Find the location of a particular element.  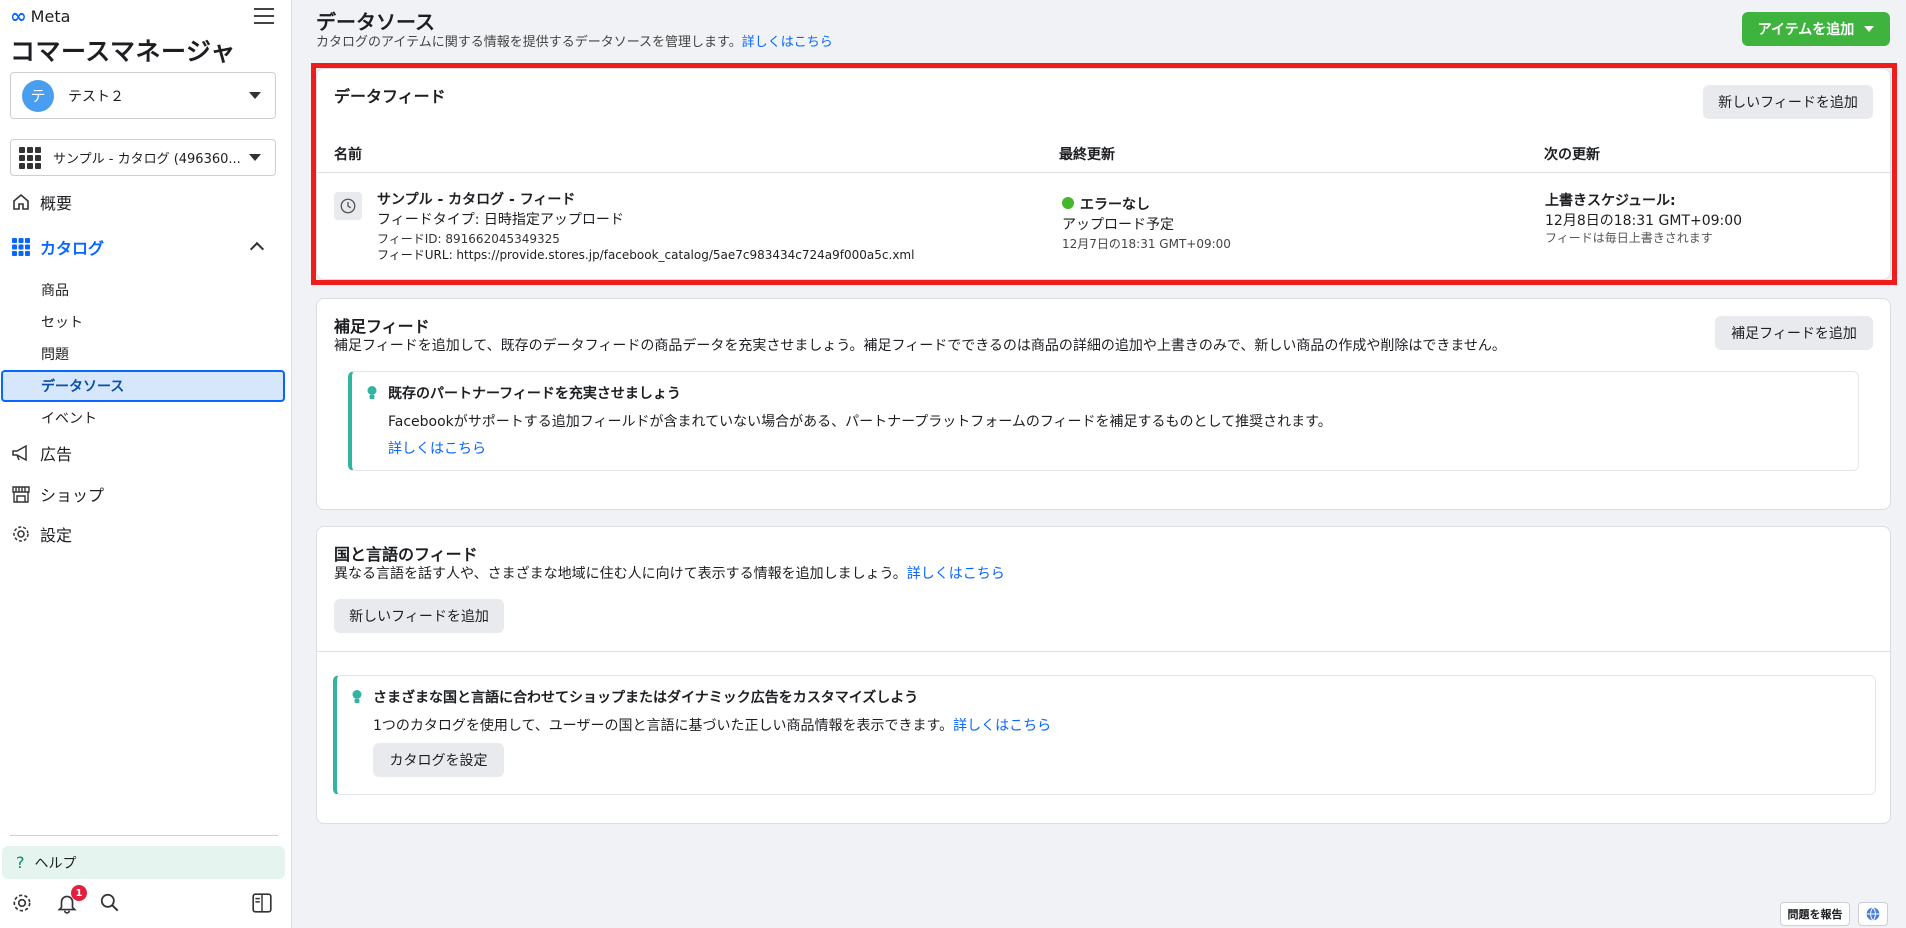

add-item-button: アイテムを追加 is located at coordinates (1816, 29).